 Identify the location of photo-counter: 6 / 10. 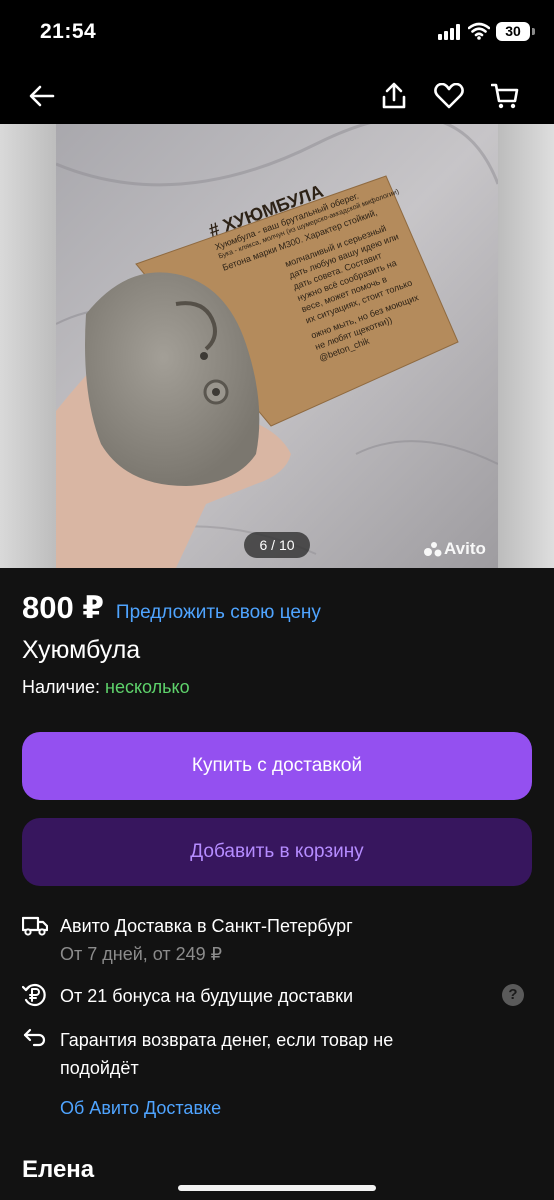
(277, 545).